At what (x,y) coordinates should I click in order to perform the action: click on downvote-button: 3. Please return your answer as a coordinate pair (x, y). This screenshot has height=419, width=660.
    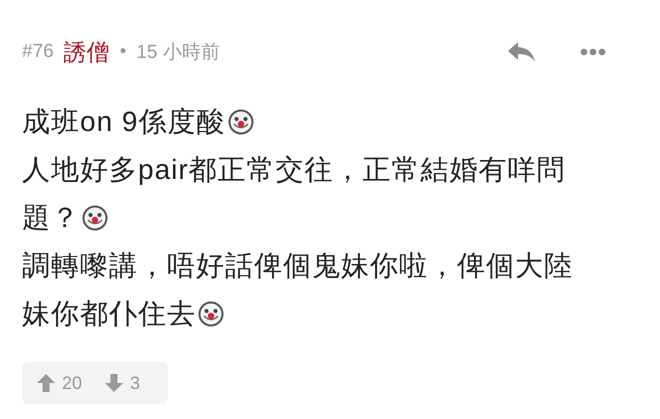
    Looking at the image, I should click on (122, 383).